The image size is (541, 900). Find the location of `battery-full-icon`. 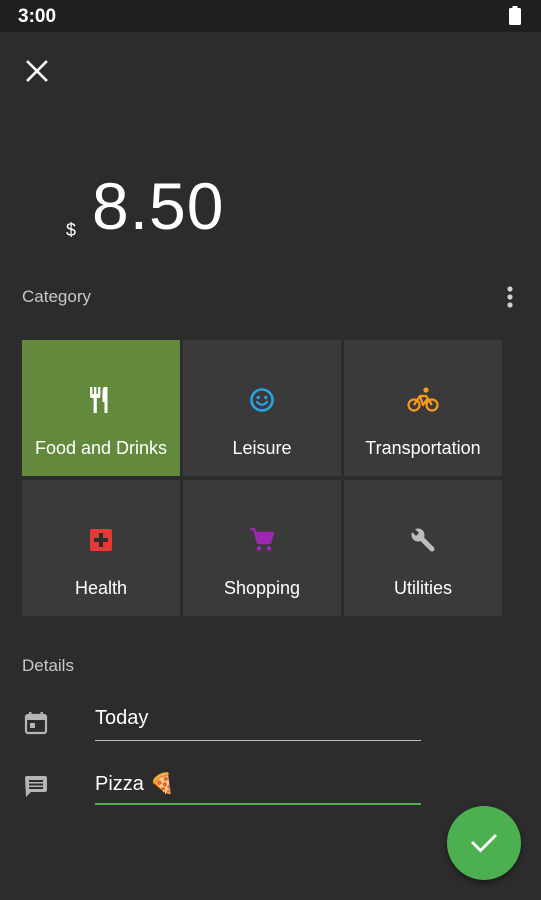

battery-full-icon is located at coordinates (515, 15).